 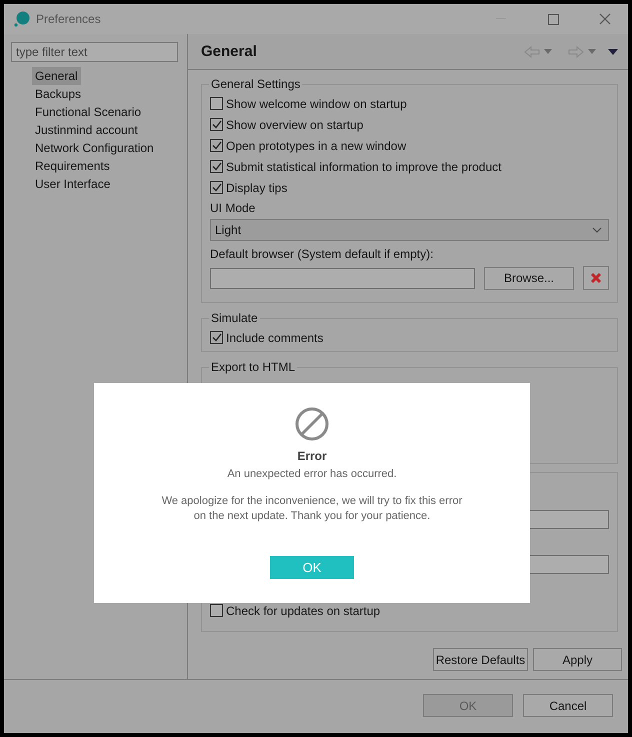 I want to click on restore-defaults-button: Restore Defaults, so click(x=480, y=659).